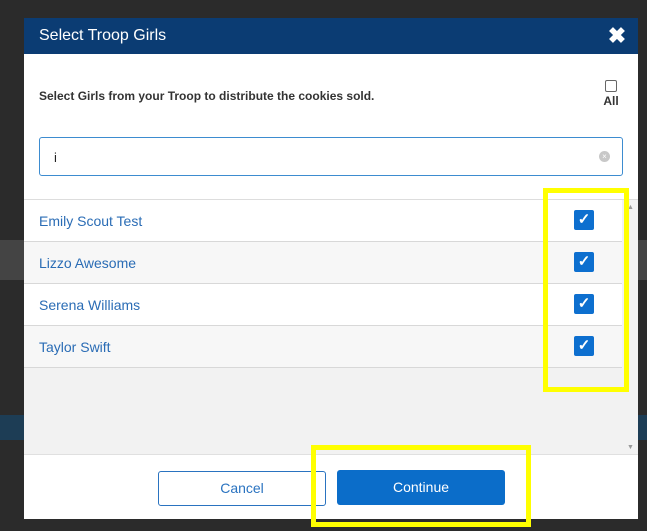 Image resolution: width=647 pixels, height=531 pixels. What do you see at coordinates (421, 486) in the screenshot?
I see `continue-highlight-box` at bounding box center [421, 486].